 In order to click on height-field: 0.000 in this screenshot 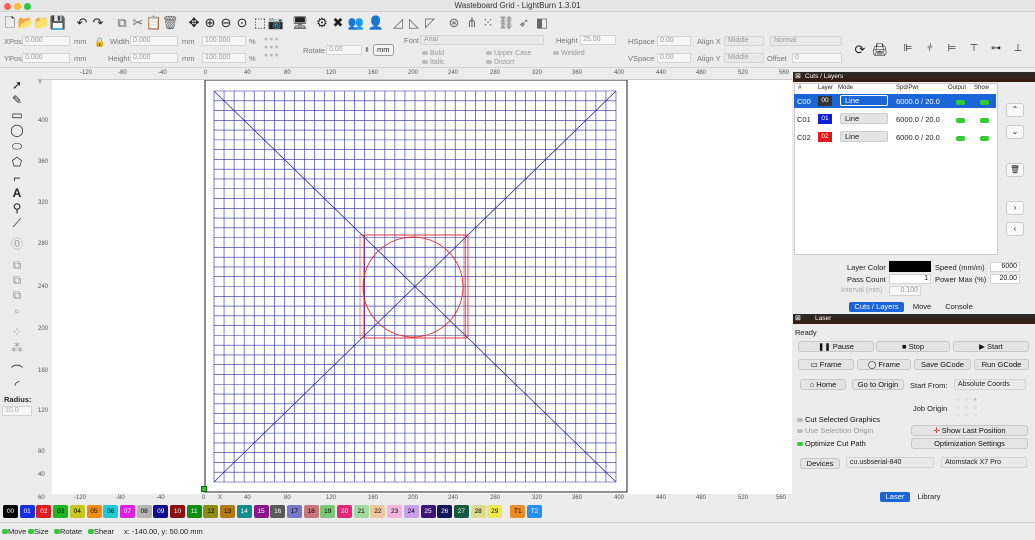, I will do `click(154, 58)`.